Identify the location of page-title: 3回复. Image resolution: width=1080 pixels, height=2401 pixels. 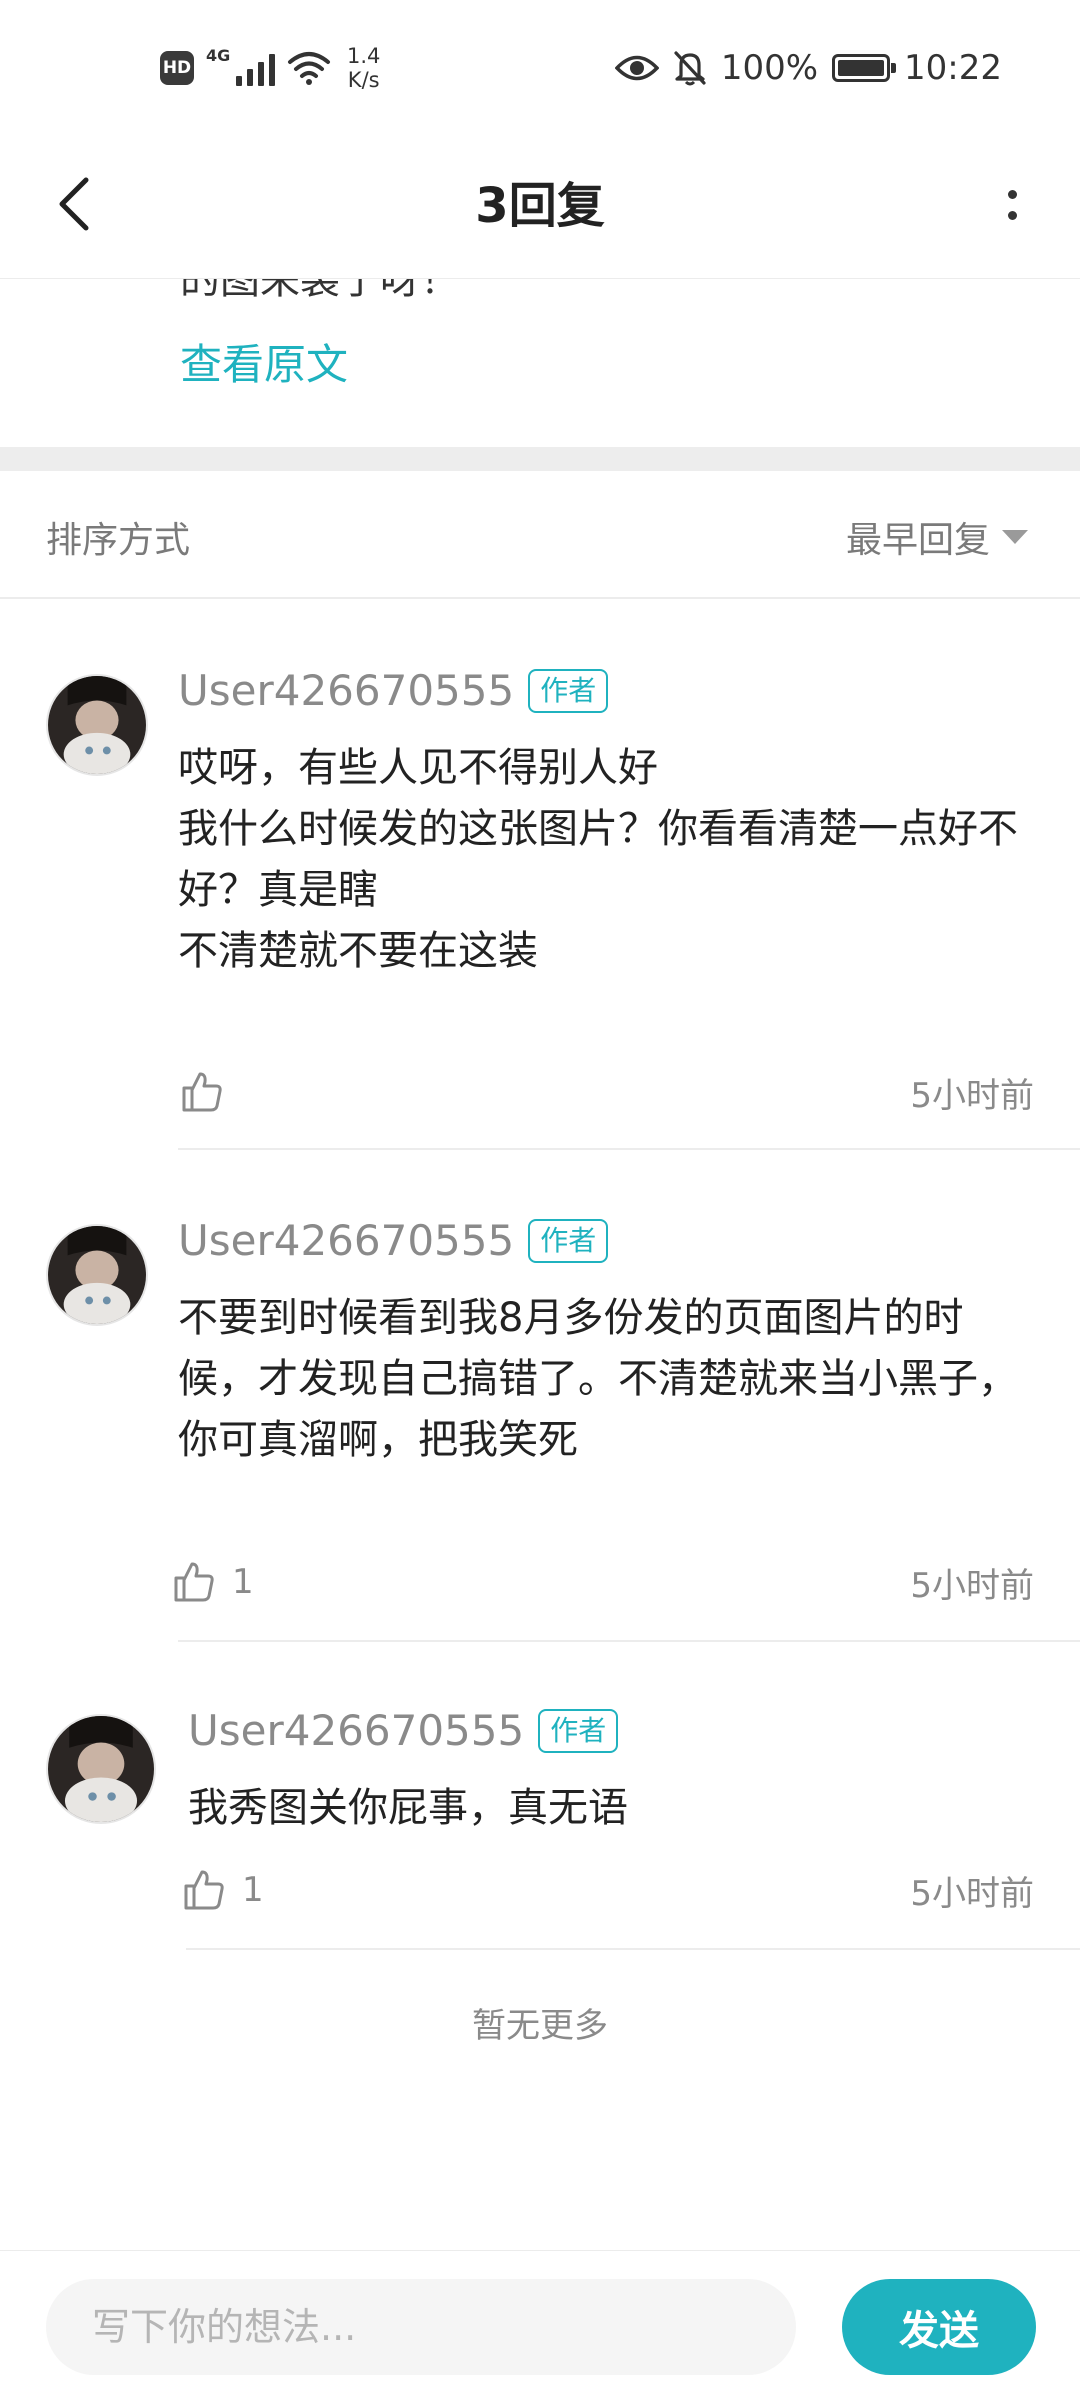
(540, 206).